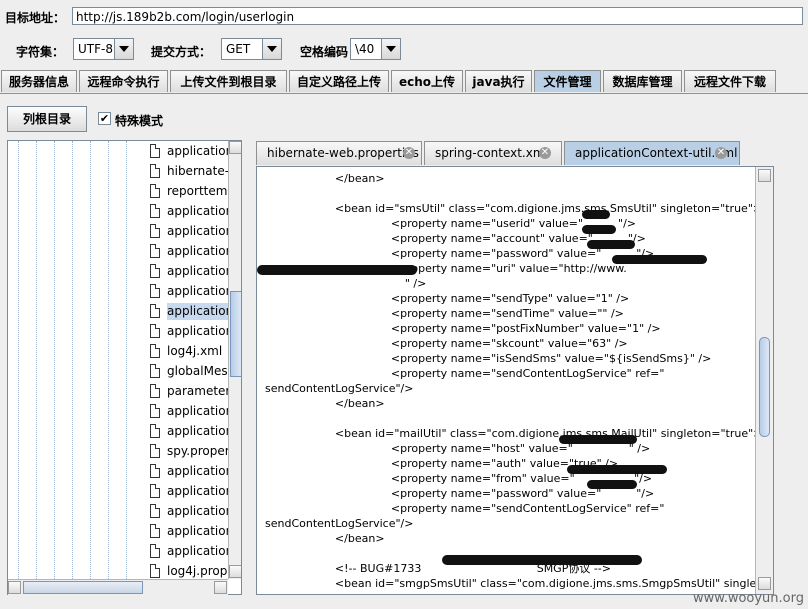 The image size is (808, 609). What do you see at coordinates (656, 153) in the screenshot?
I see `editor-tab-label: applicationContext-util.xml` at bounding box center [656, 153].